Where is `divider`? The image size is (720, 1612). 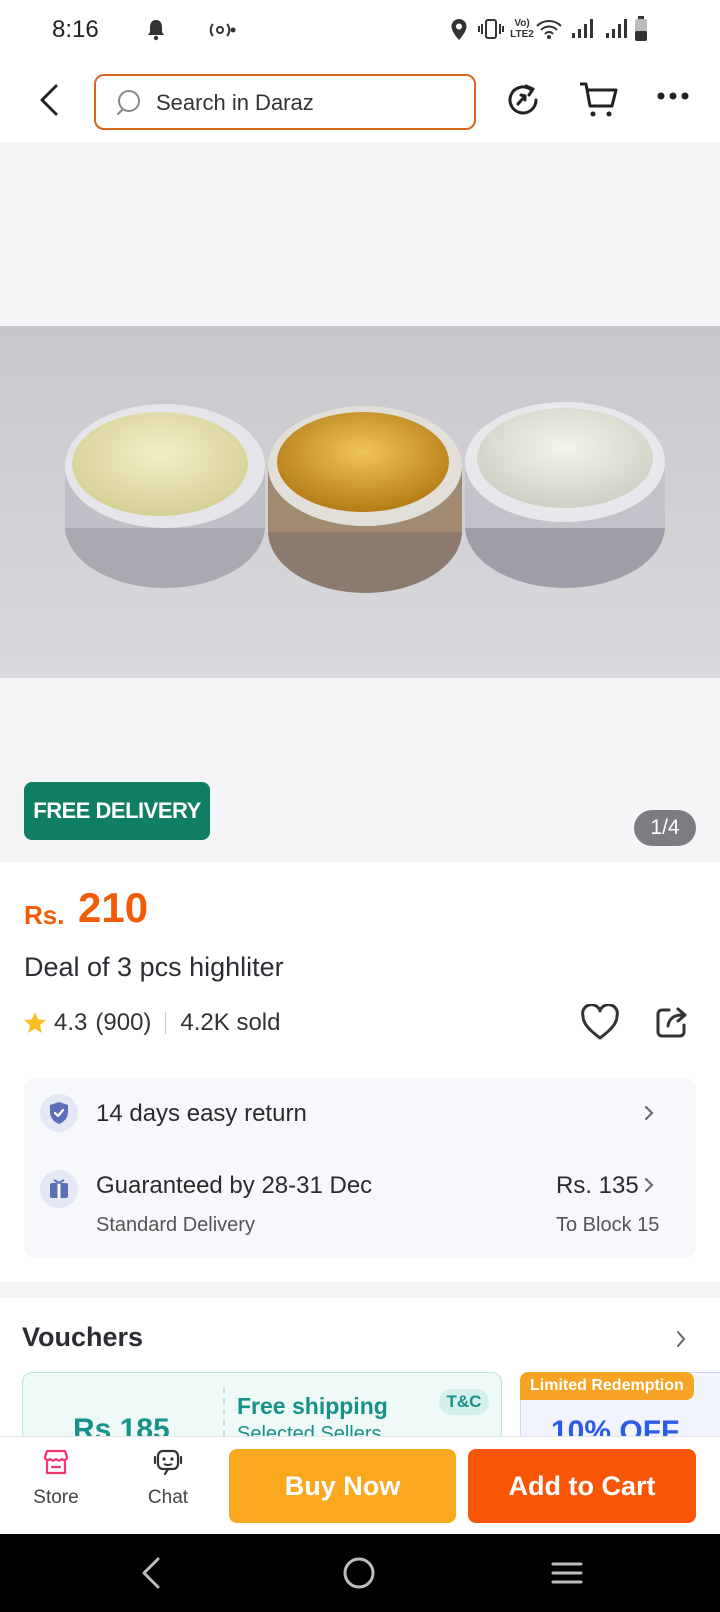
divider is located at coordinates (166, 1023).